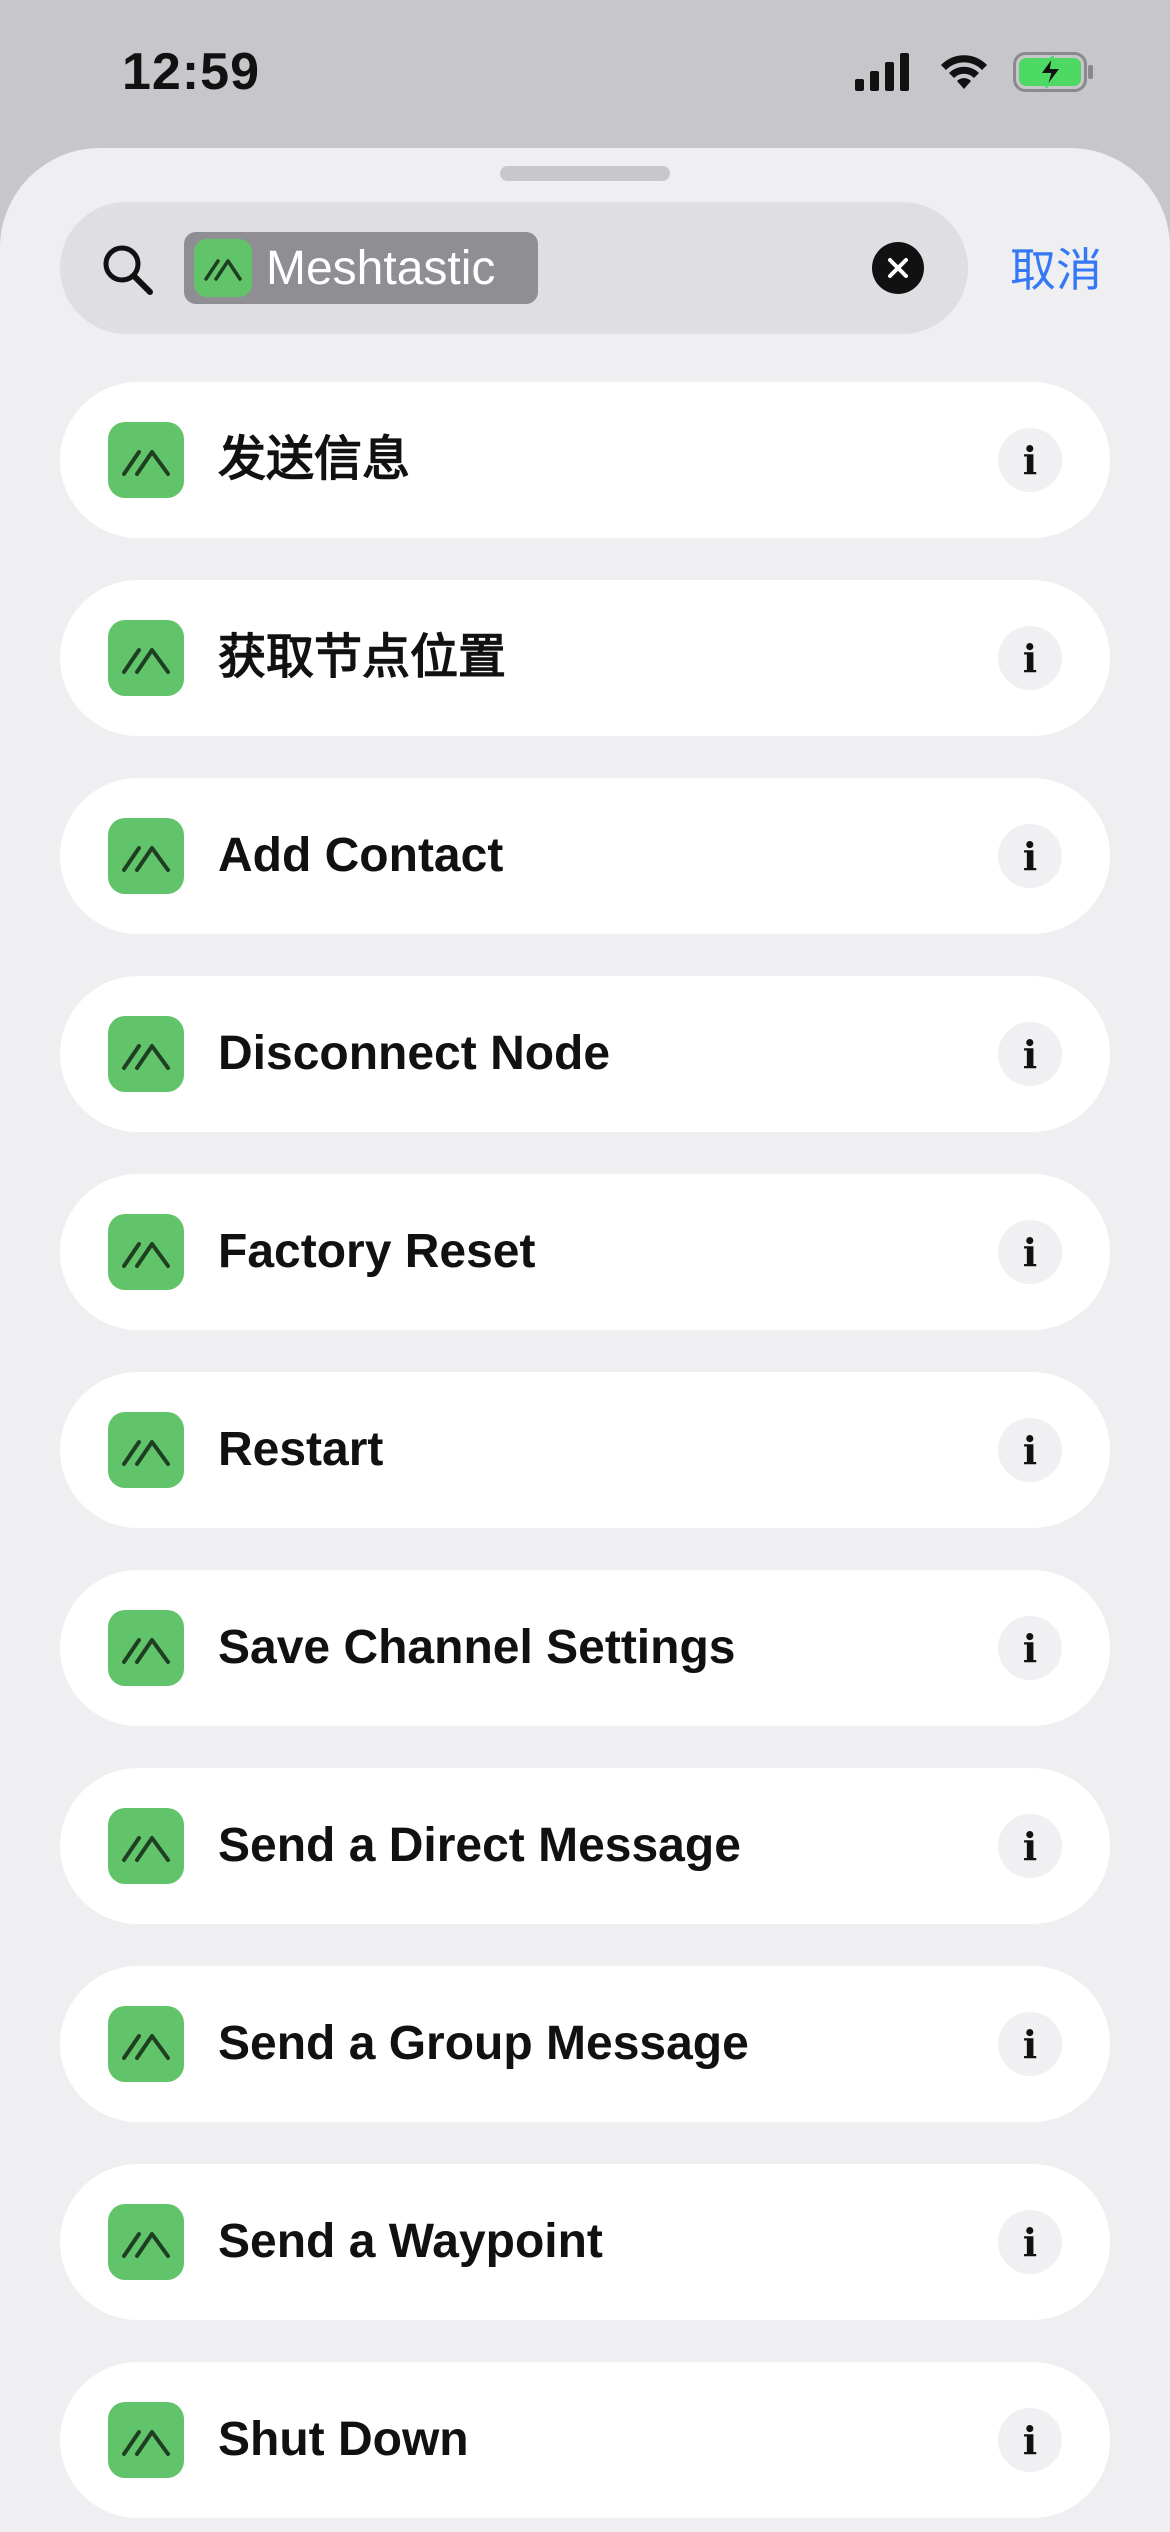  Describe the element at coordinates (585, 1450) in the screenshot. I see `action-row: Restart i` at that location.